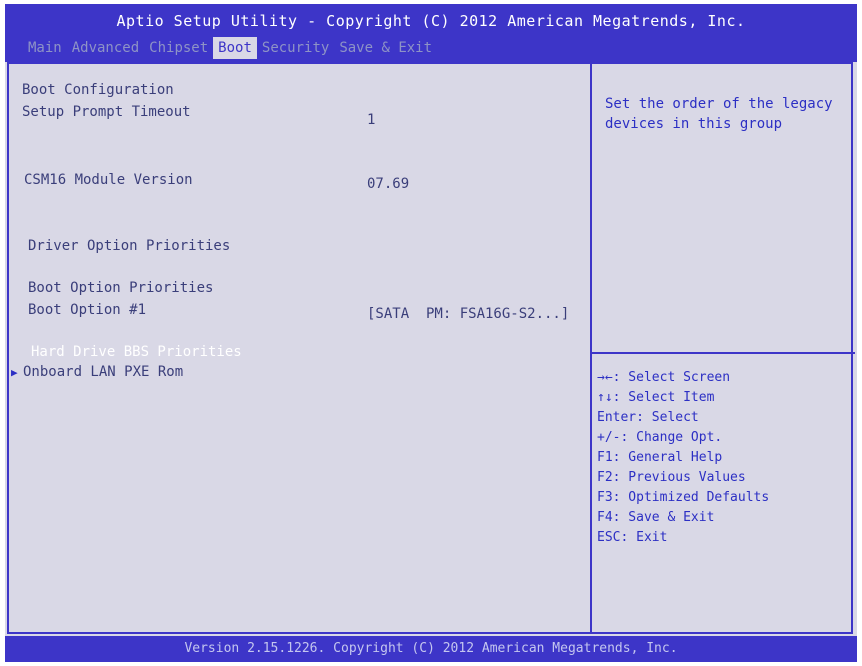 The image size is (862, 666). I want to click on horizontal-divider, so click(723, 353).